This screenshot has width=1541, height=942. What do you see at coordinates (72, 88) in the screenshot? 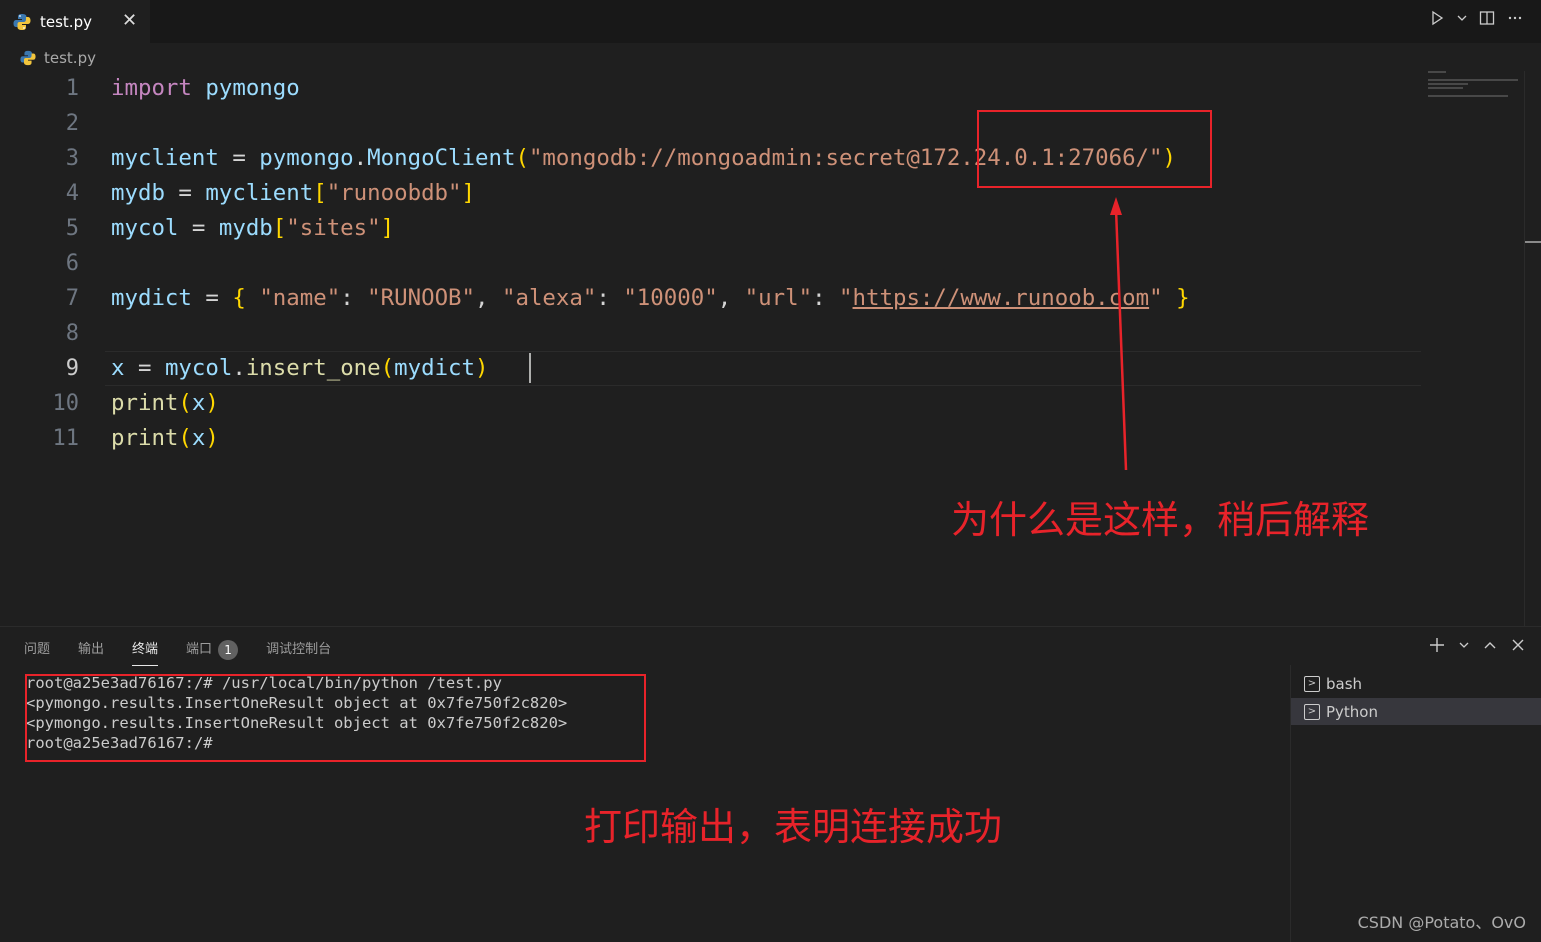
I see `line-number: 1` at bounding box center [72, 88].